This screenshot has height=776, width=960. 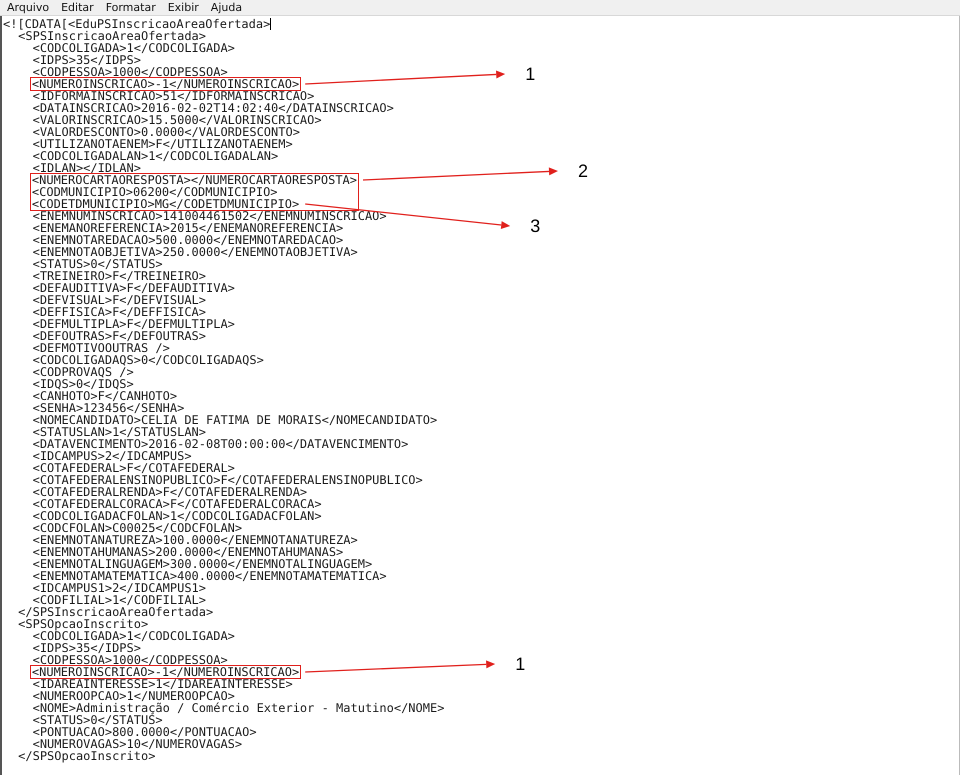 What do you see at coordinates (83, 624) in the screenshot?
I see `code-line: <SPSOpcaoInscrito>` at bounding box center [83, 624].